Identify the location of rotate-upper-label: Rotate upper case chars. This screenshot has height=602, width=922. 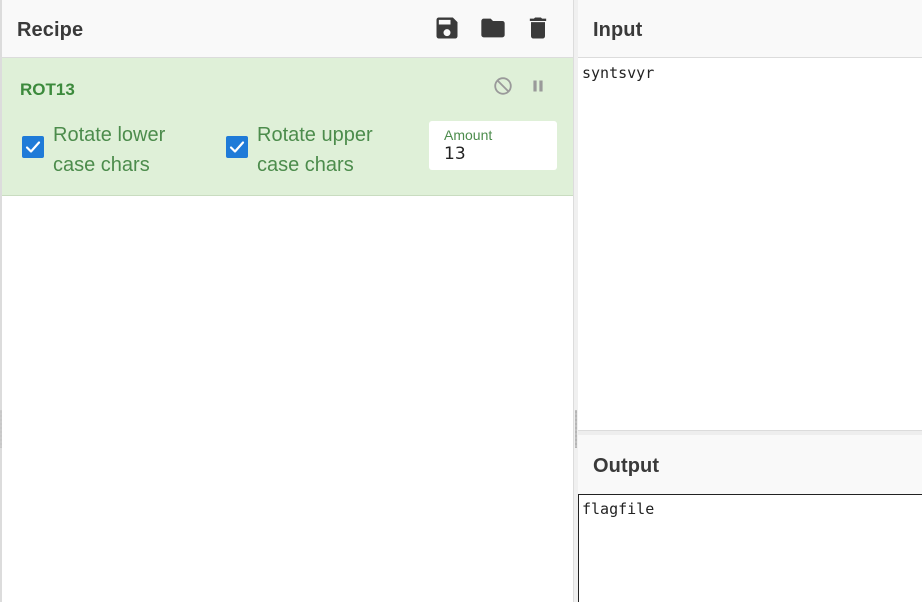
(315, 150).